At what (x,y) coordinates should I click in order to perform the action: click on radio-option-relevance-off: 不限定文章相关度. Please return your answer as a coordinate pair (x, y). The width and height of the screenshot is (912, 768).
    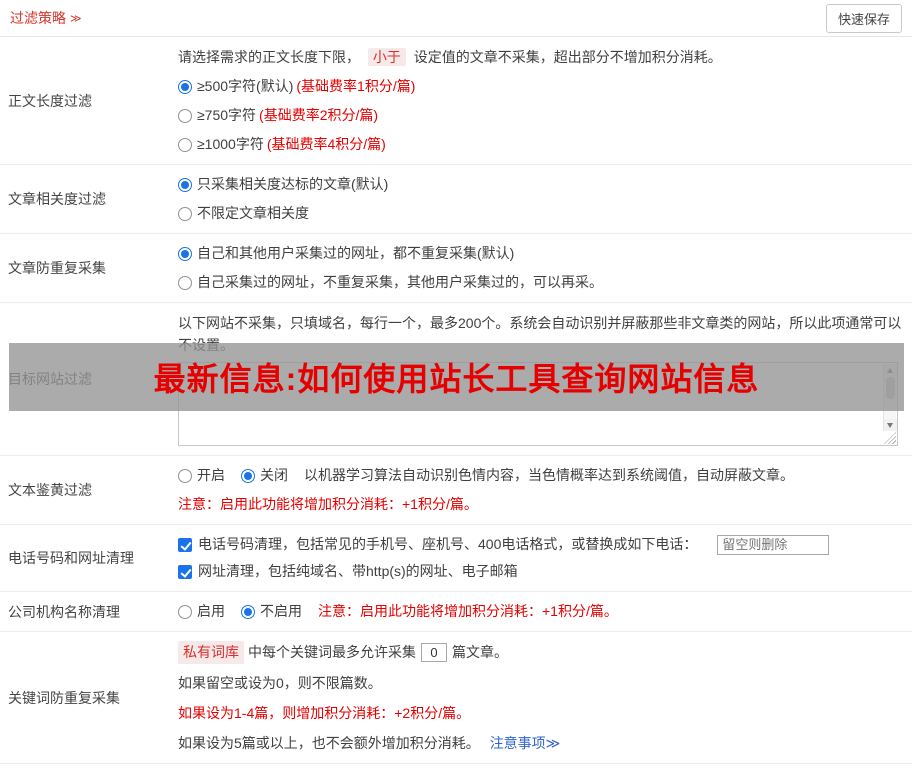
    Looking at the image, I should click on (541, 213).